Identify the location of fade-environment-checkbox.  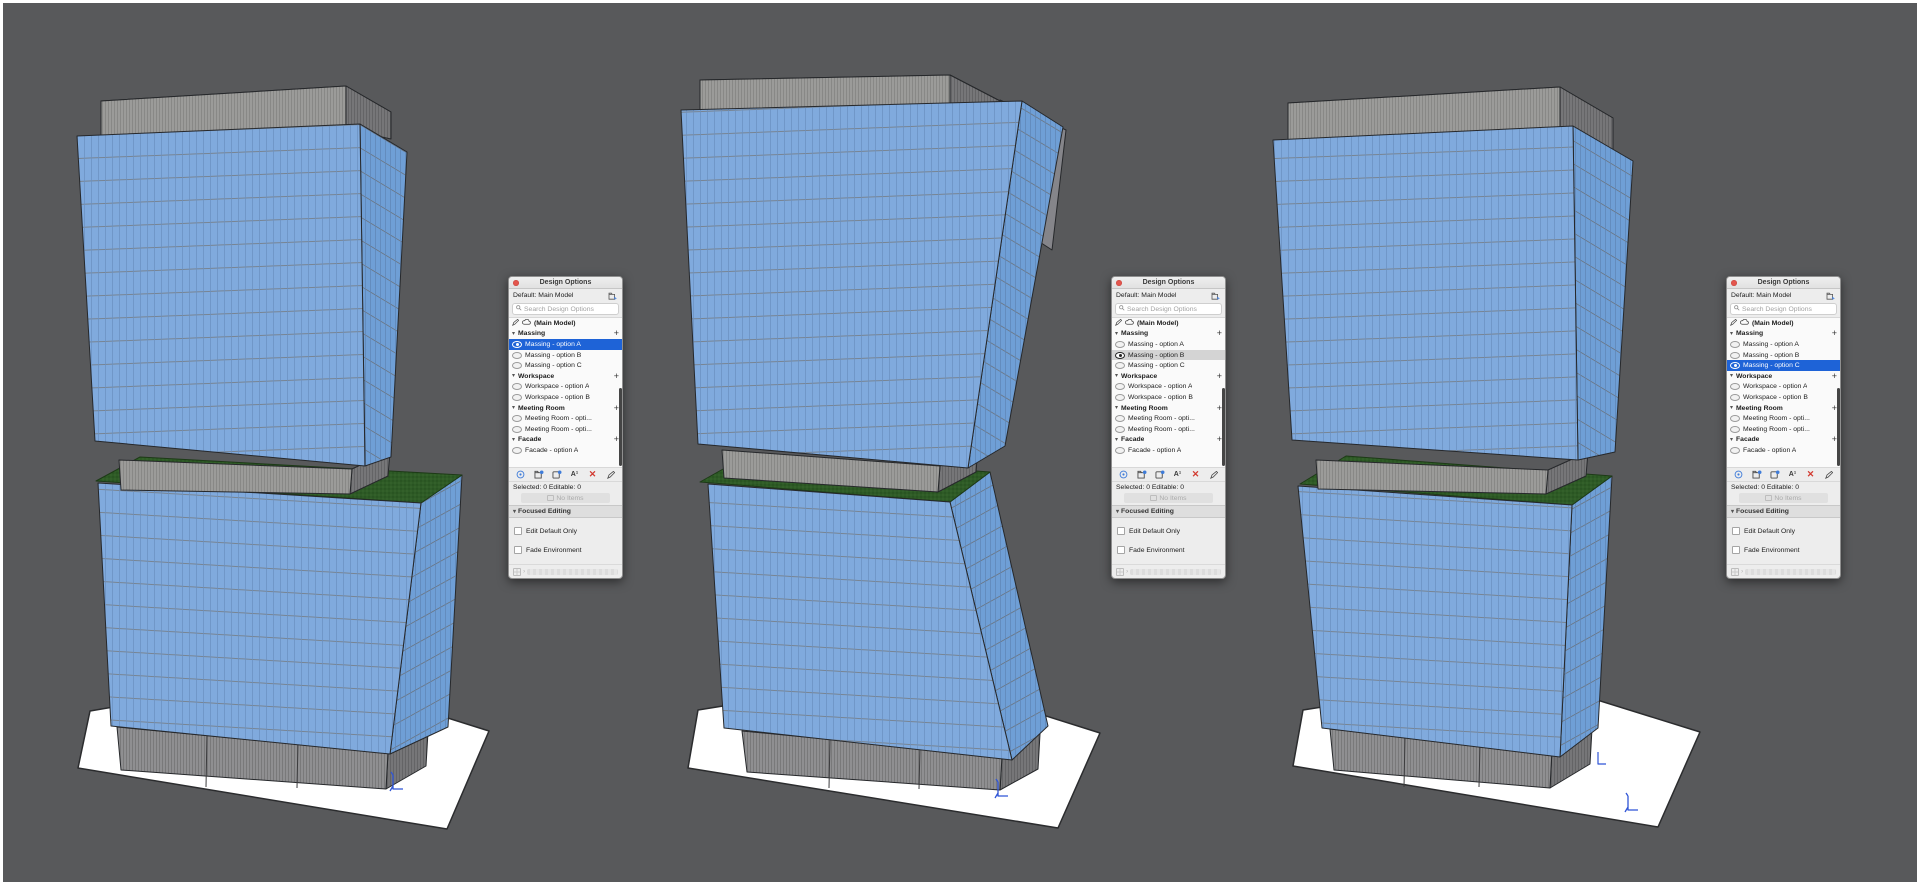
(518, 550).